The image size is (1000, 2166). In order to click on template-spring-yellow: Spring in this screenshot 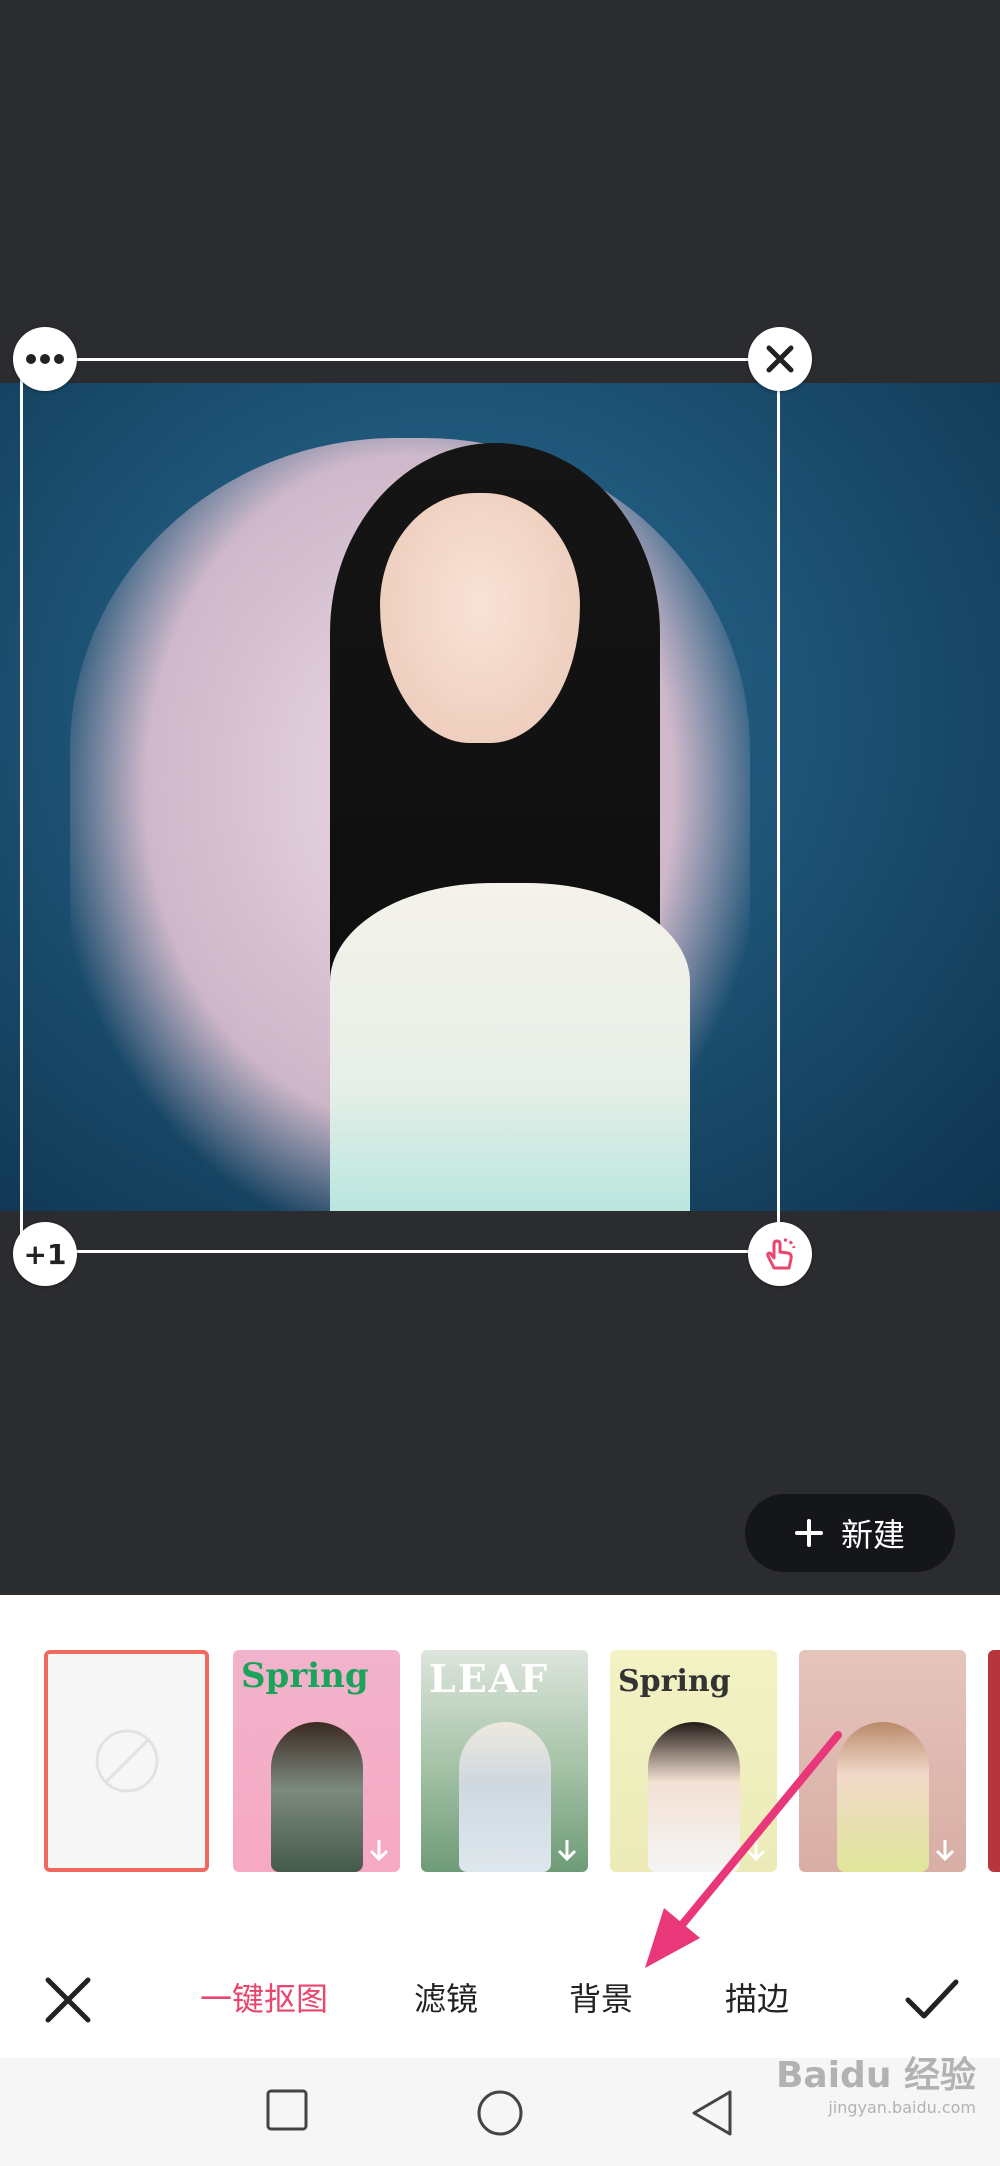, I will do `click(693, 1761)`.